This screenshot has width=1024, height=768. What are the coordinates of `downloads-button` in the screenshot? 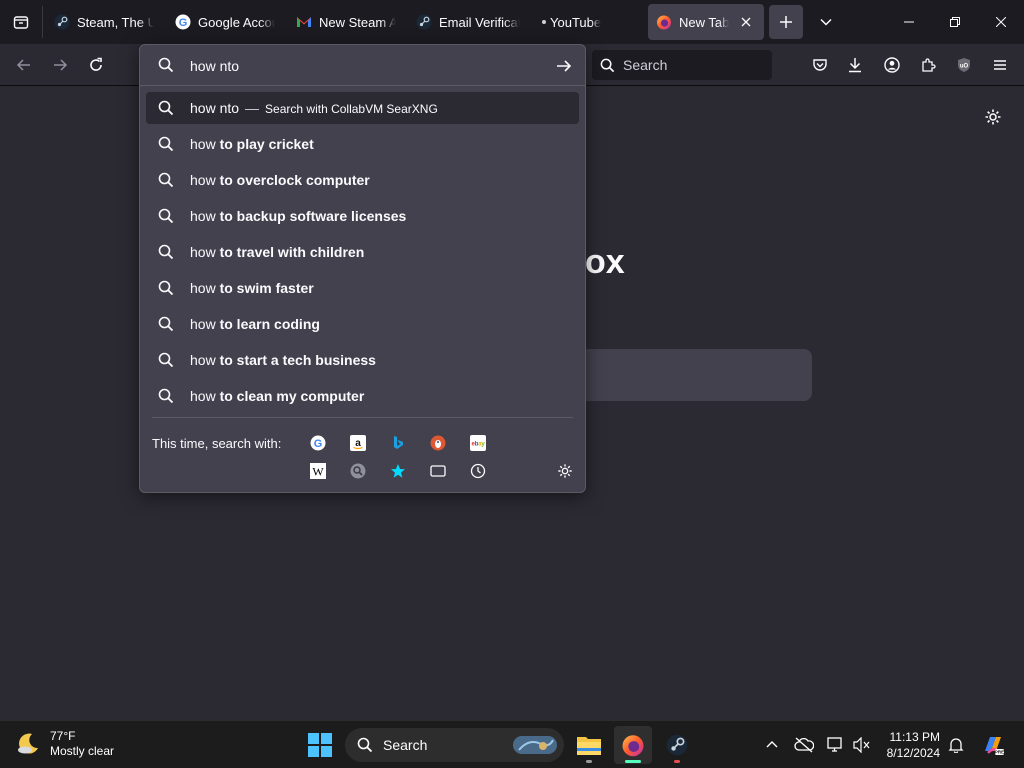 It's located at (855, 65).